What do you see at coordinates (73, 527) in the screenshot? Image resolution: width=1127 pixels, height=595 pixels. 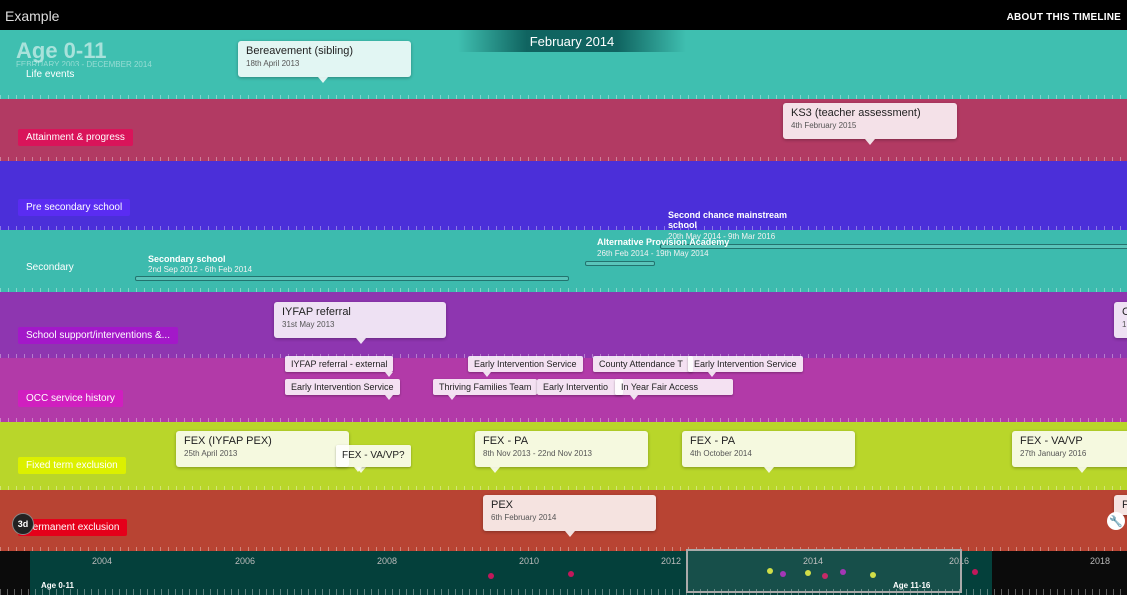 I see `band-label-permanent: Permanent exclusion` at bounding box center [73, 527].